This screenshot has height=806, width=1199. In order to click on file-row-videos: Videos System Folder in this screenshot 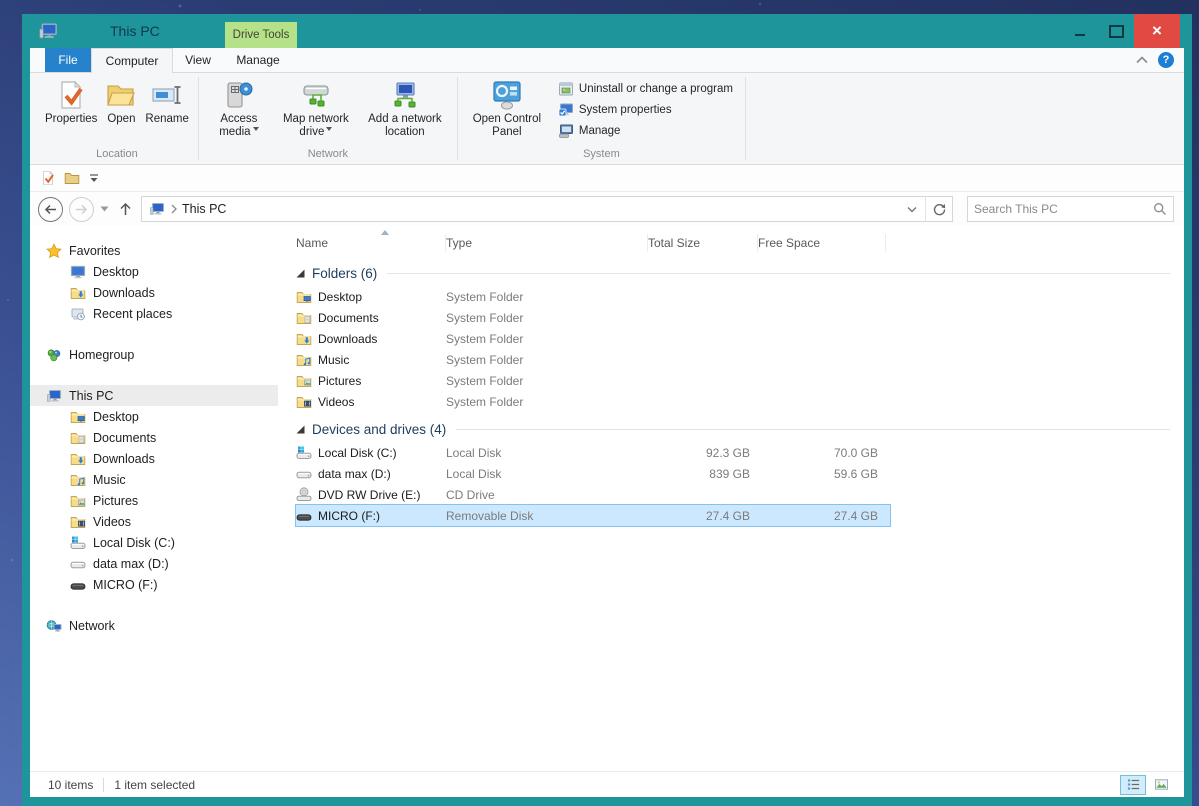, I will do `click(593, 401)`.